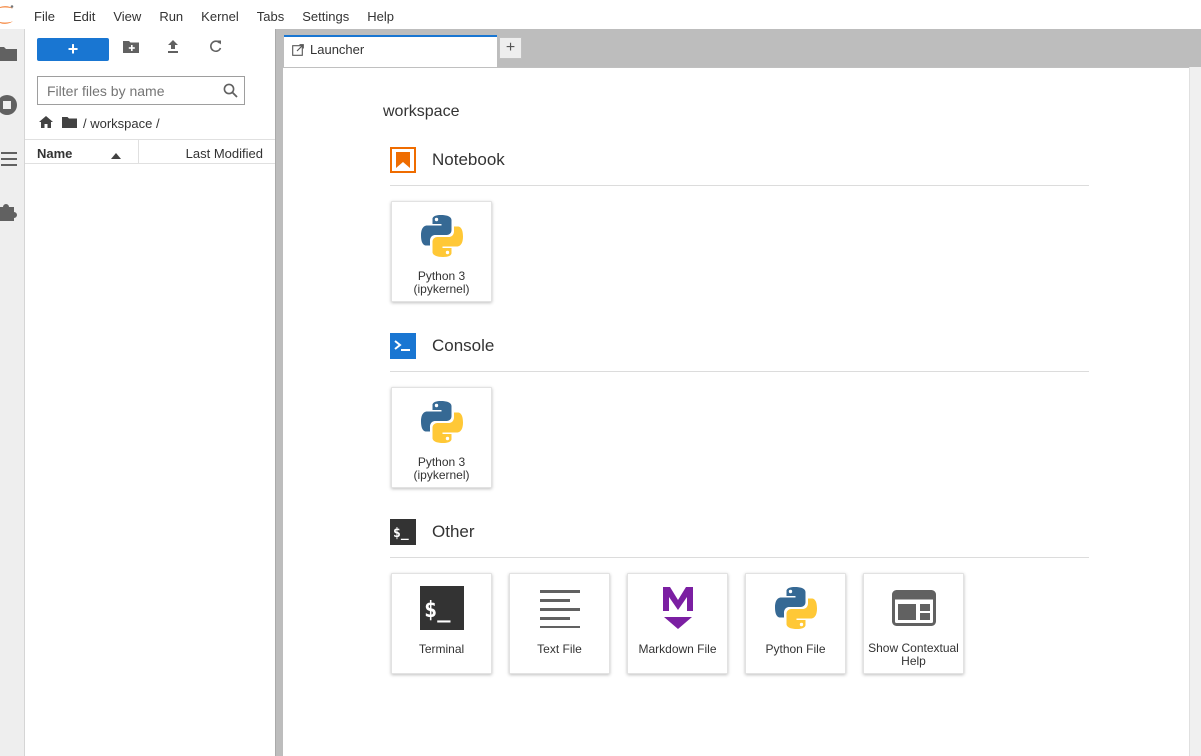 This screenshot has width=1201, height=756. I want to click on column-header-name: Name, so click(54, 153).